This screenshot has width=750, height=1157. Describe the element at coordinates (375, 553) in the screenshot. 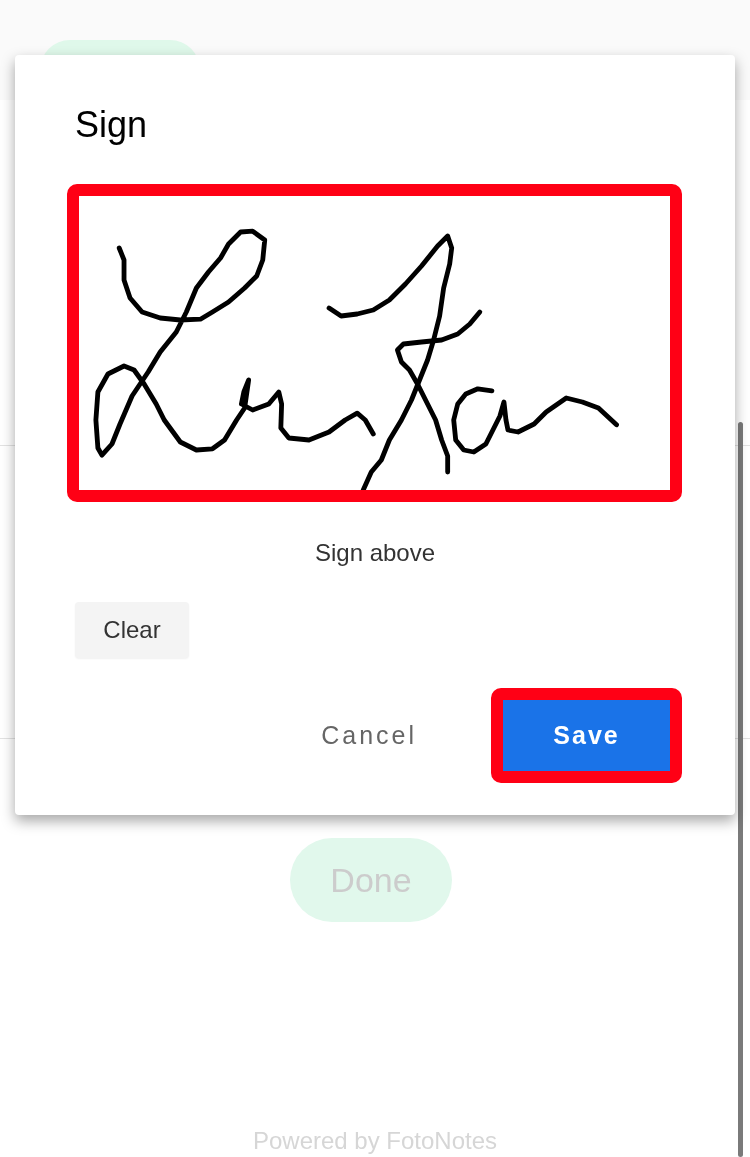

I see `sign-above-hint: Sign above` at that location.